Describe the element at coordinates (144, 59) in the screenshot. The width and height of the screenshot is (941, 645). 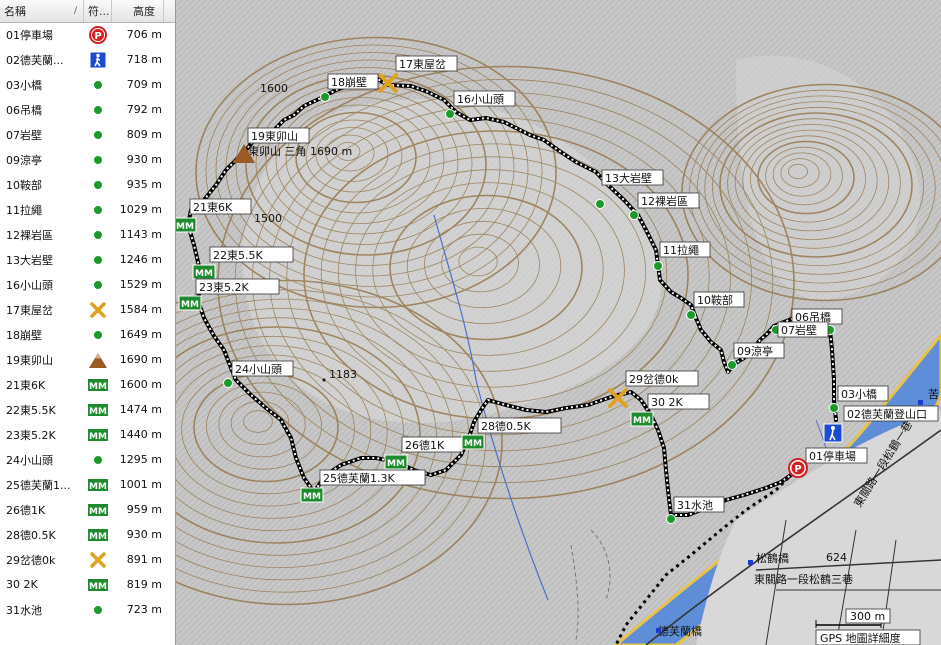
I see `waypoint-altitude: 718 m` at that location.